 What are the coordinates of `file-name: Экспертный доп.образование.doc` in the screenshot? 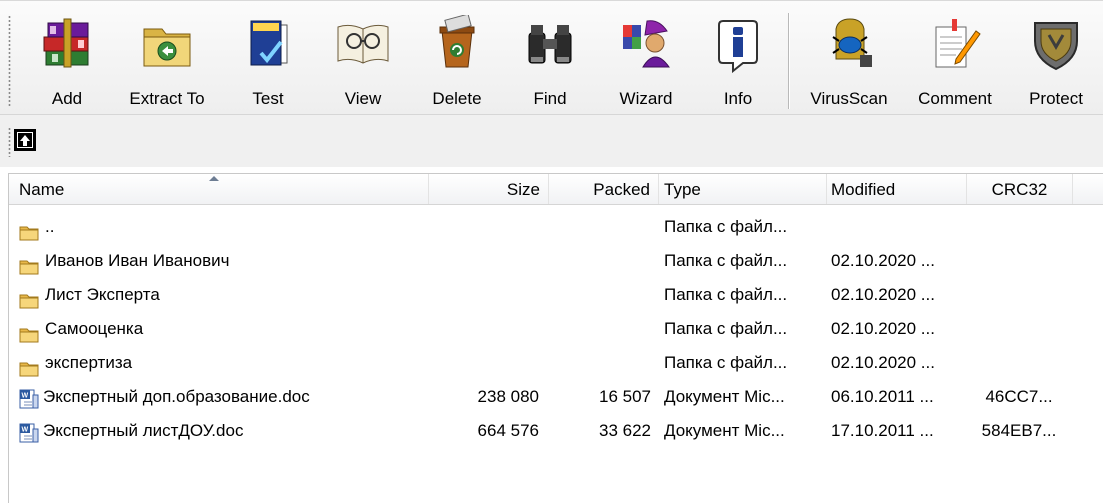 It's located at (176, 396).